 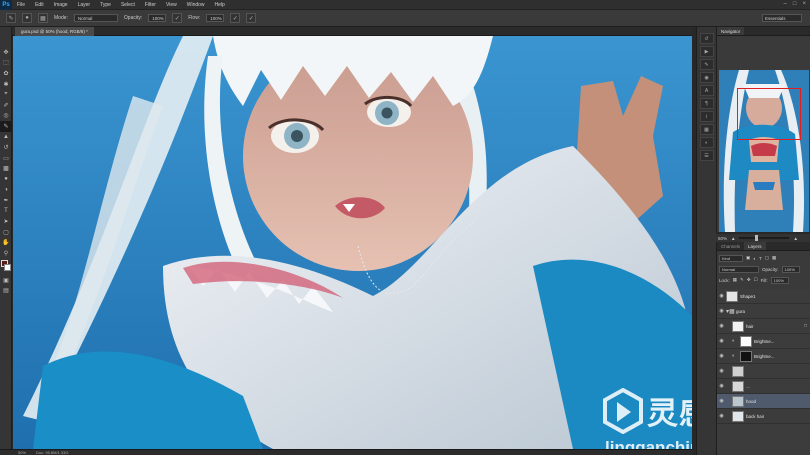 What do you see at coordinates (763, 401) in the screenshot?
I see `layer-row-selected: ◉ hood` at bounding box center [763, 401].